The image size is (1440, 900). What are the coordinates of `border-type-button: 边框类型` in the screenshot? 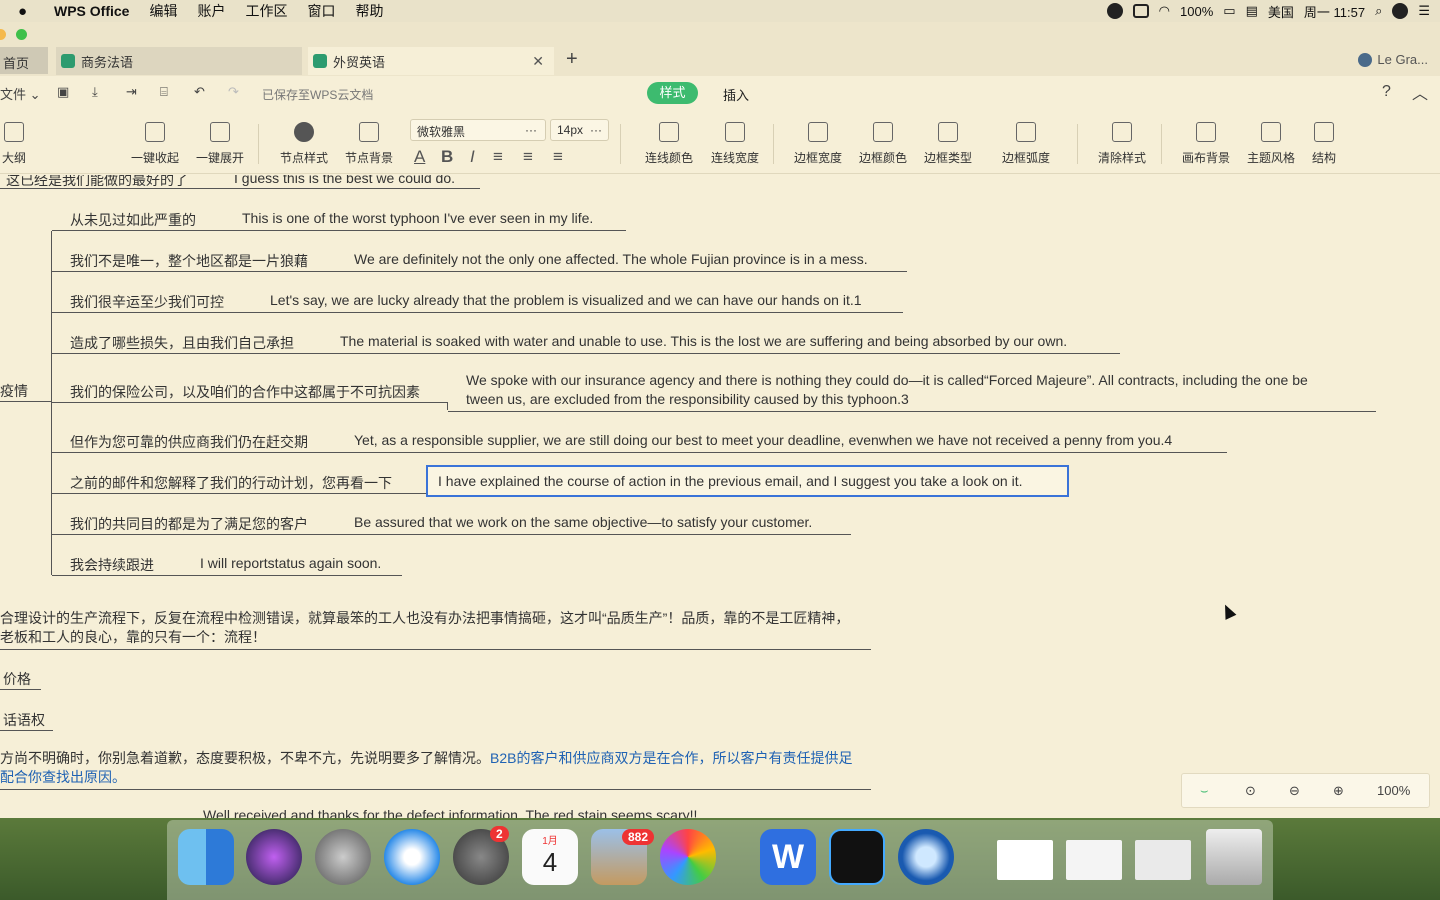 It's located at (948, 144).